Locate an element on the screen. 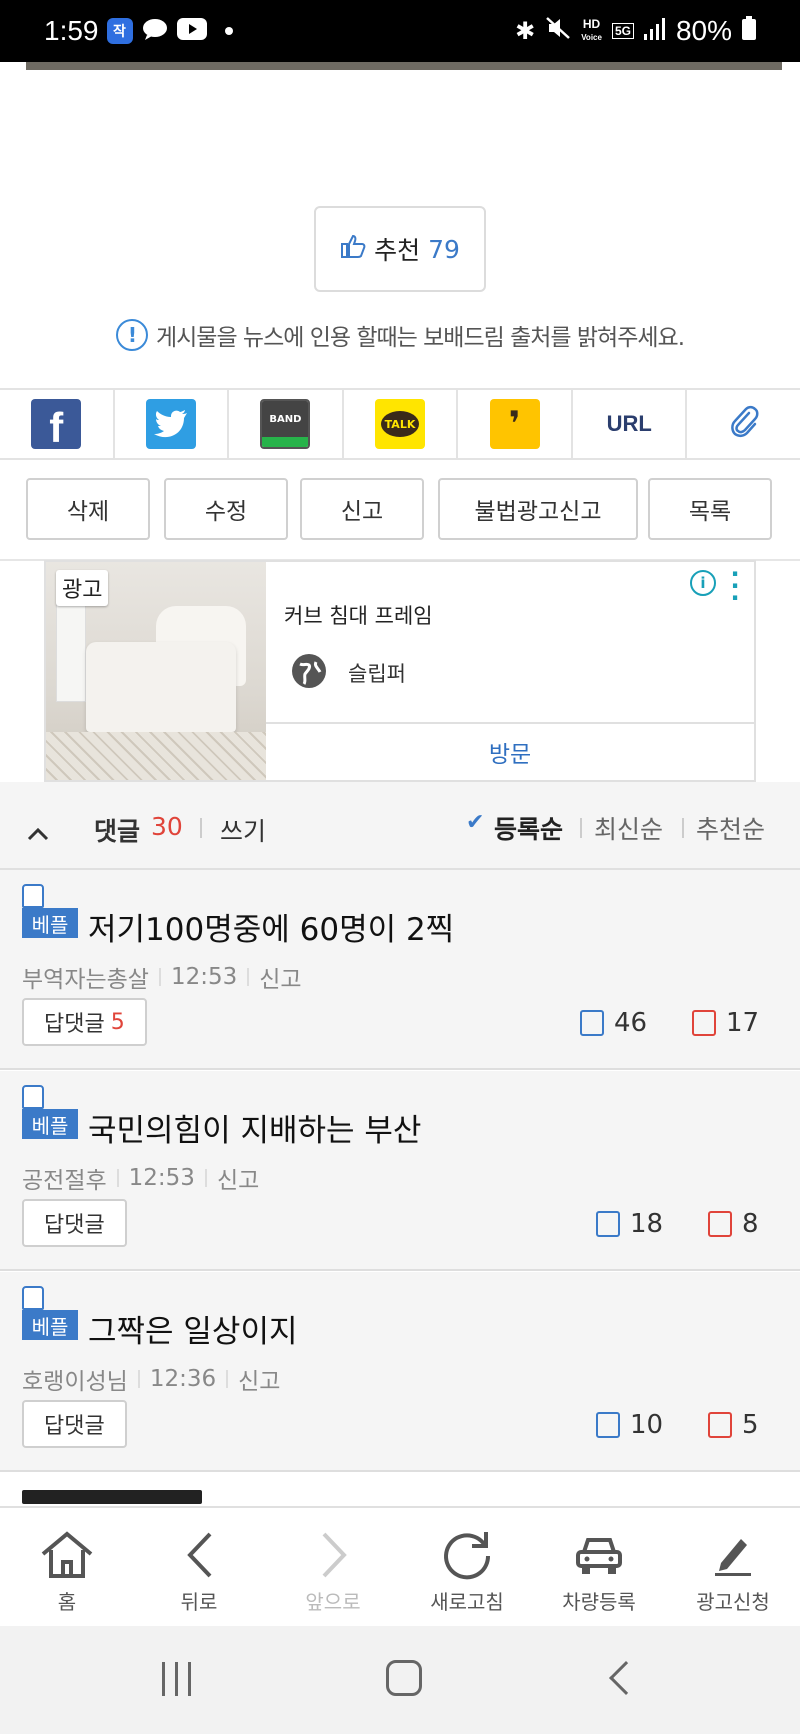  nav-back-button: 뒤로 is located at coordinates (199, 1568).